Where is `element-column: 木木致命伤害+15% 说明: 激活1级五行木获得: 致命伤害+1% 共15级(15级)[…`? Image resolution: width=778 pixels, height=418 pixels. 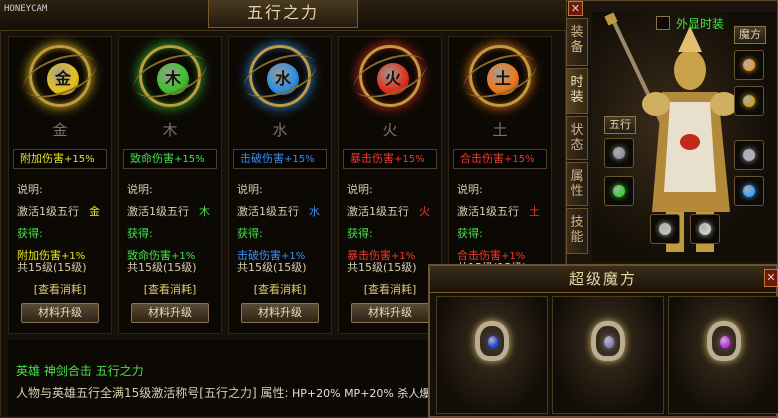
element-column: 木木致命伤害+15% 说明: 激活1级五行木获得: 致命伤害+1% 共15级(15级)[… is located at coordinates (170, 185).